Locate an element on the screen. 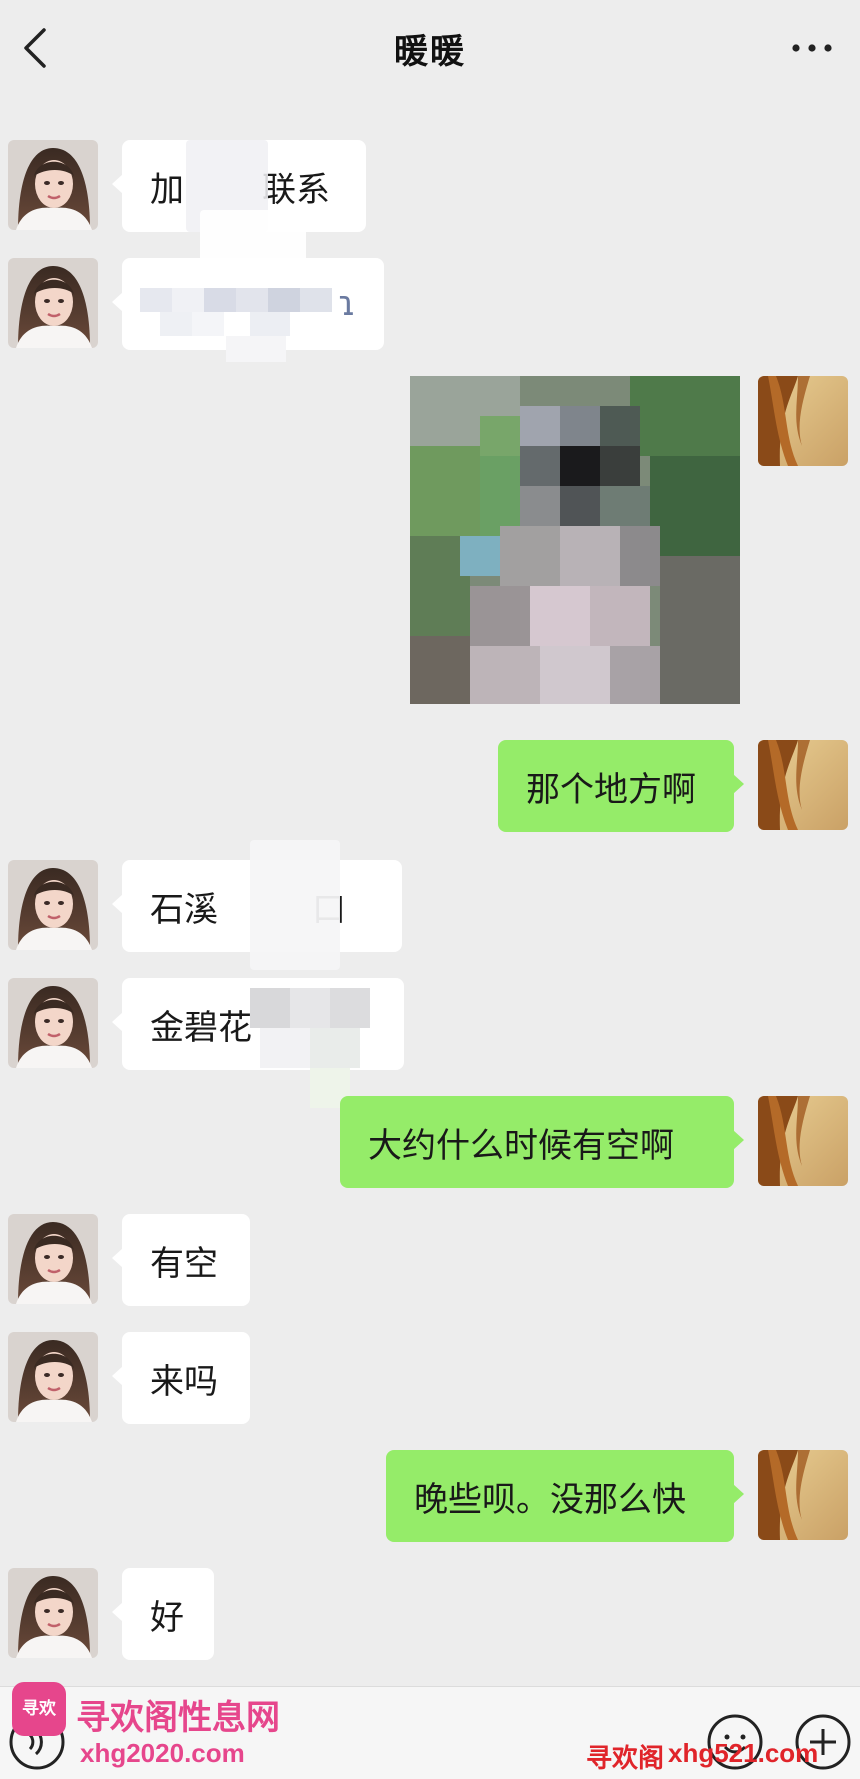  watermark-domain-prefix: 寻欢阁 is located at coordinates (625, 1758).